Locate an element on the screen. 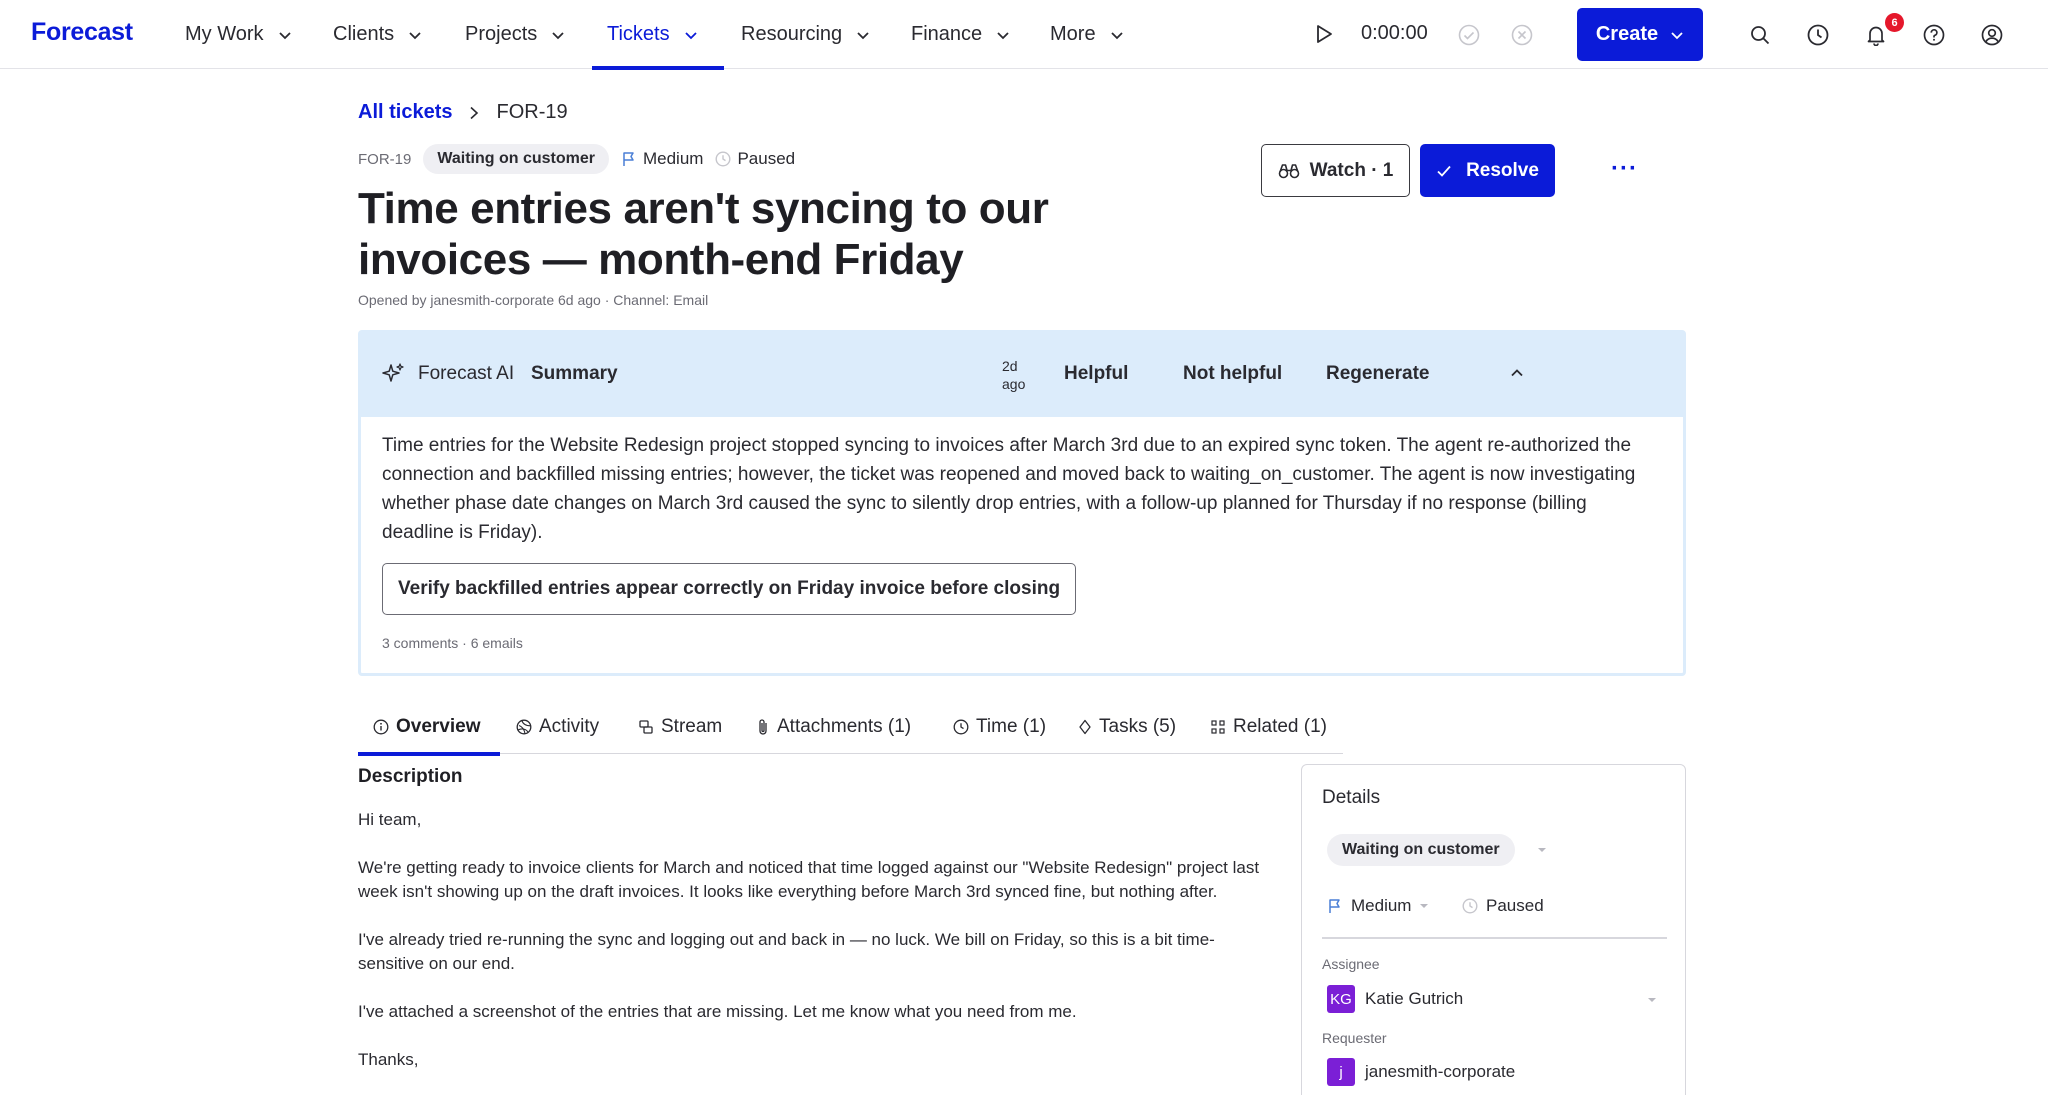 The width and height of the screenshot is (2048, 1095). binoculars-icon is located at coordinates (1288, 170).